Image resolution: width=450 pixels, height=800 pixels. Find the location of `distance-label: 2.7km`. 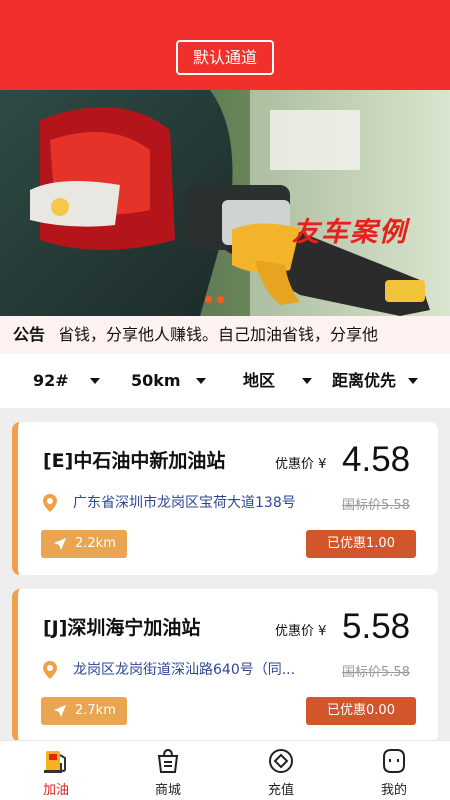

distance-label: 2.7km is located at coordinates (95, 710).